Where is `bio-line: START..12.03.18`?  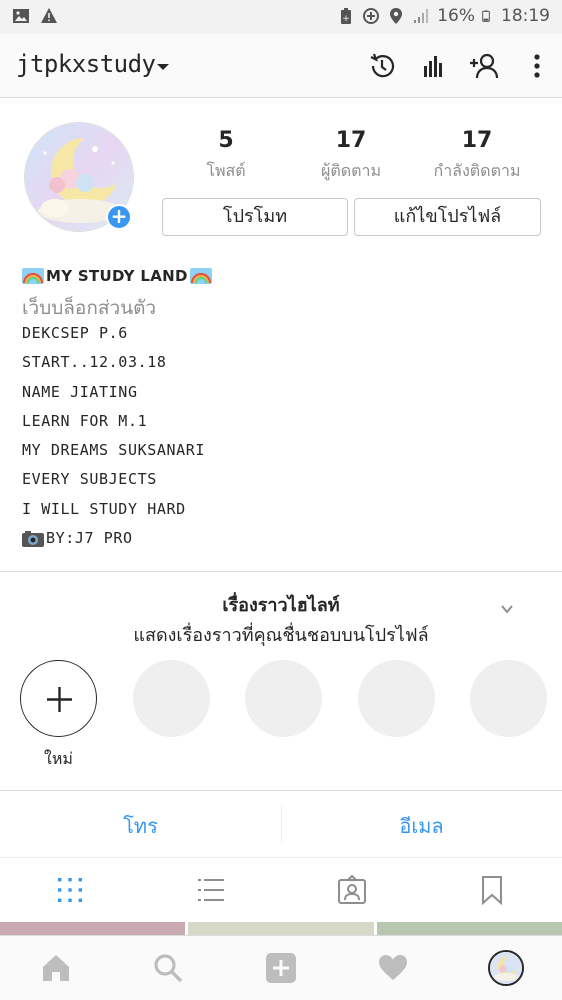 bio-line: START..12.03.18 is located at coordinates (94, 362).